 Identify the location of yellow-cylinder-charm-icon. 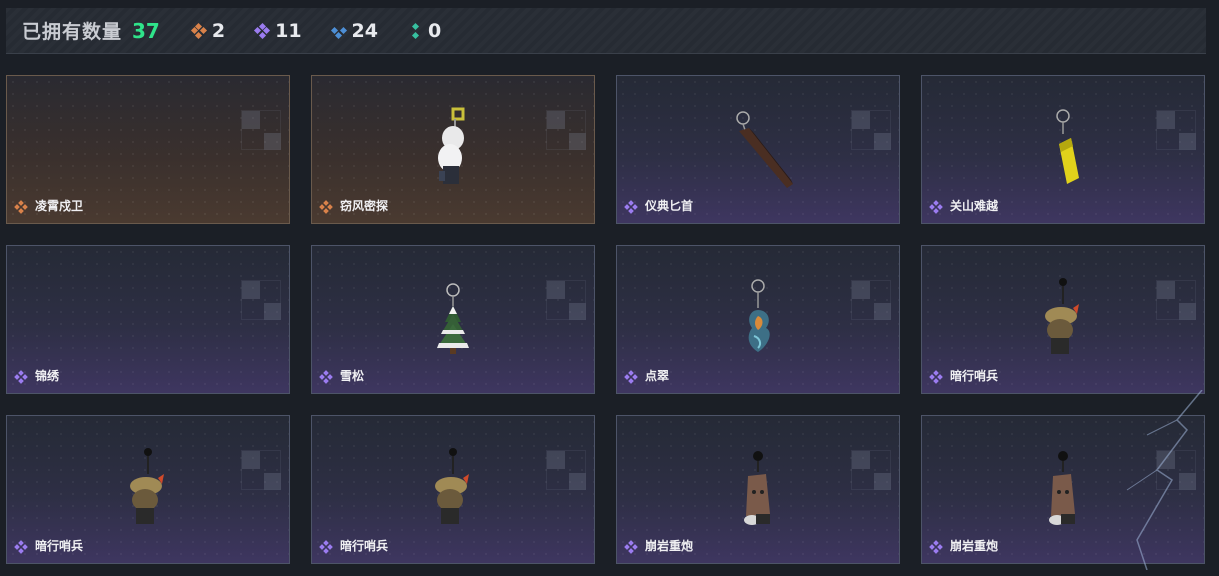
(1067, 146).